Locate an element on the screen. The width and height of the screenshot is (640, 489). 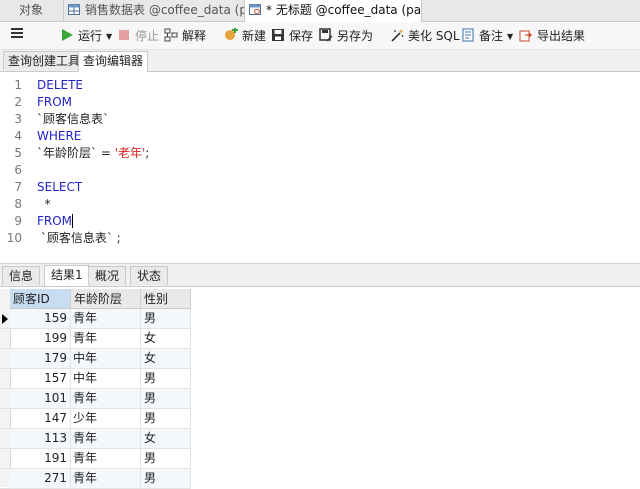
tab-result1: 结果1 is located at coordinates (67, 275).